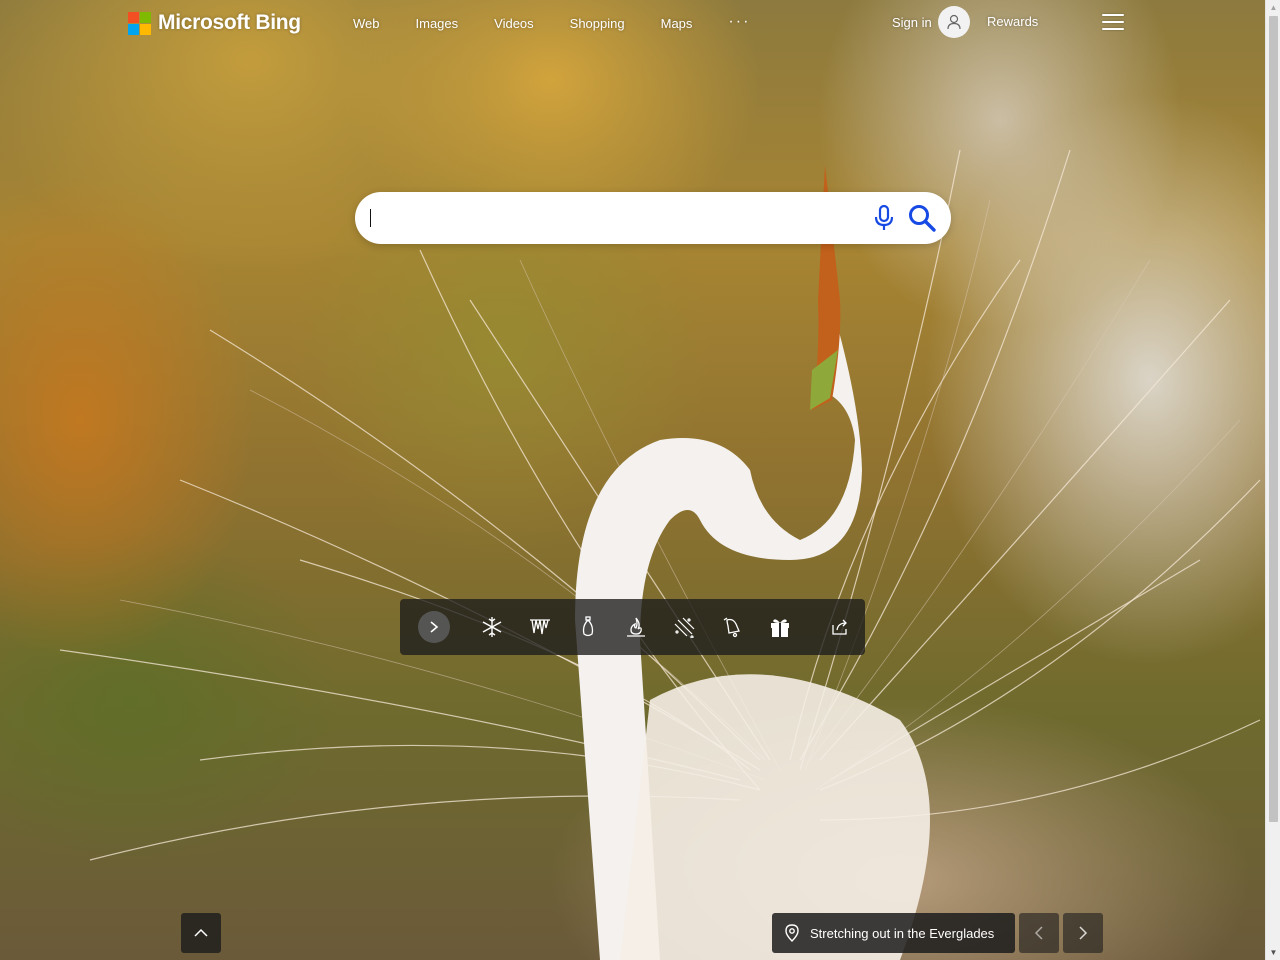 This screenshot has width=1280, height=960. Describe the element at coordinates (732, 627) in the screenshot. I see `bells-icon` at that location.